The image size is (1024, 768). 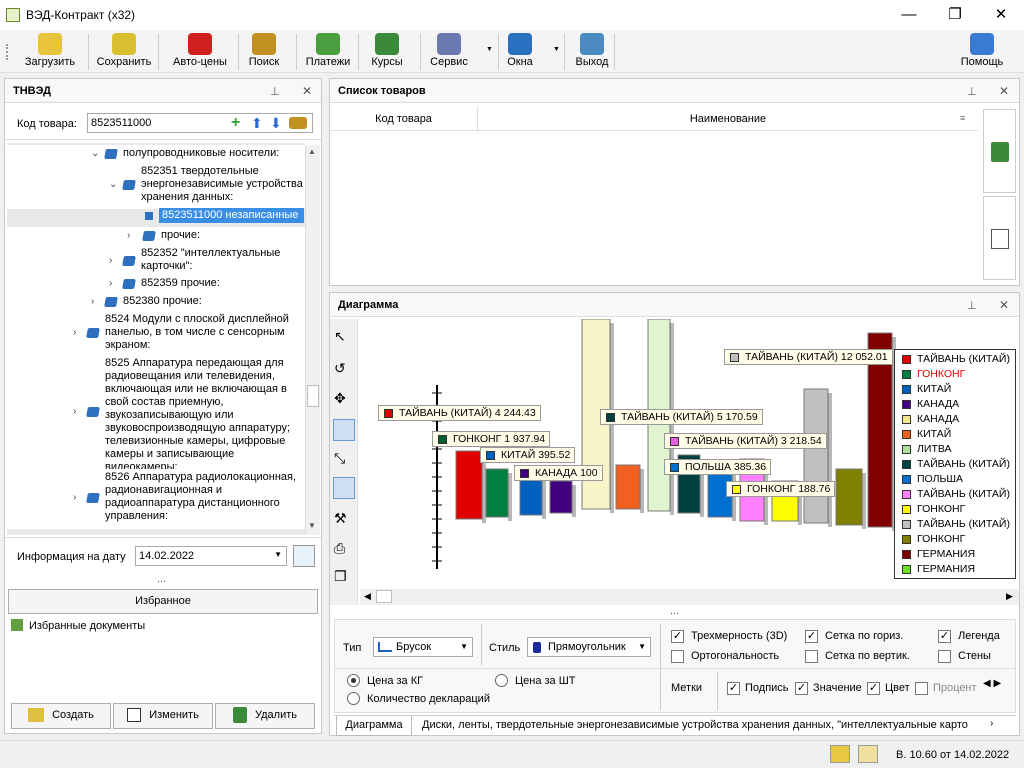 I want to click on toolbar-autoprice-button: Авто-цены, so click(x=200, y=51).